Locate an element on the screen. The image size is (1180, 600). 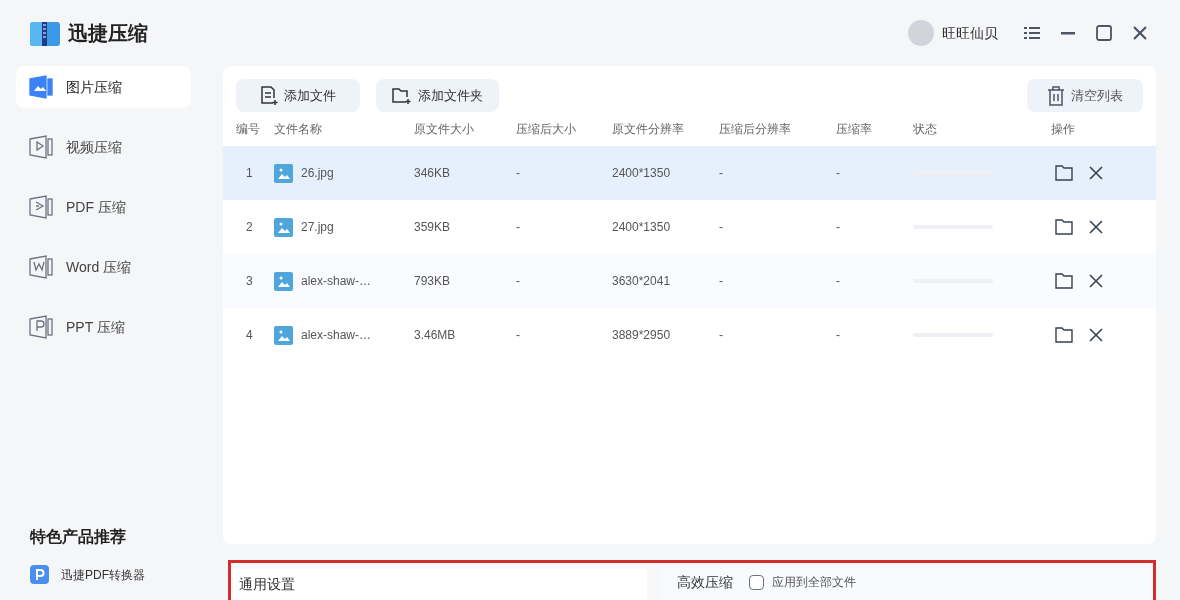
row-number: 3 is located at coordinates (249, 281).